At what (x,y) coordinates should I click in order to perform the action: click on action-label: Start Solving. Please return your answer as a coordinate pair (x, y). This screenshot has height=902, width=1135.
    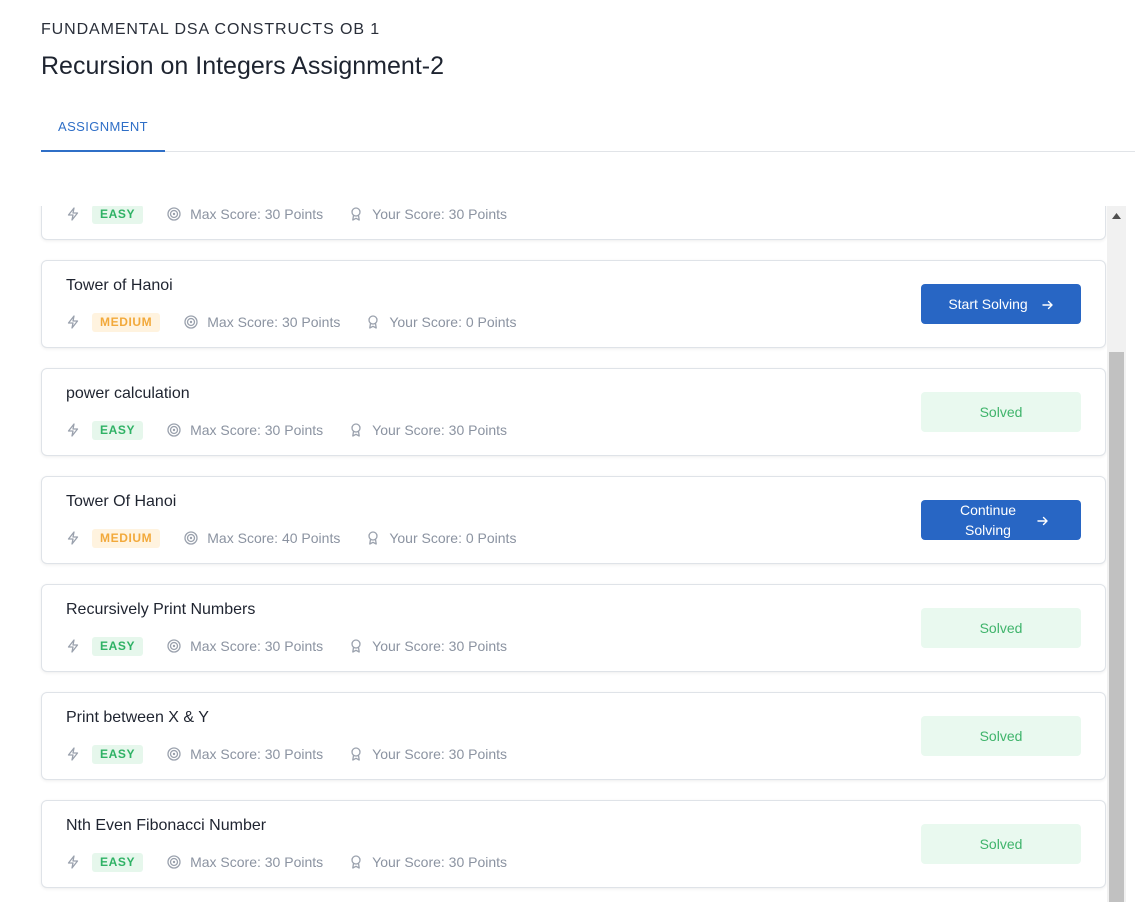
    Looking at the image, I should click on (988, 304).